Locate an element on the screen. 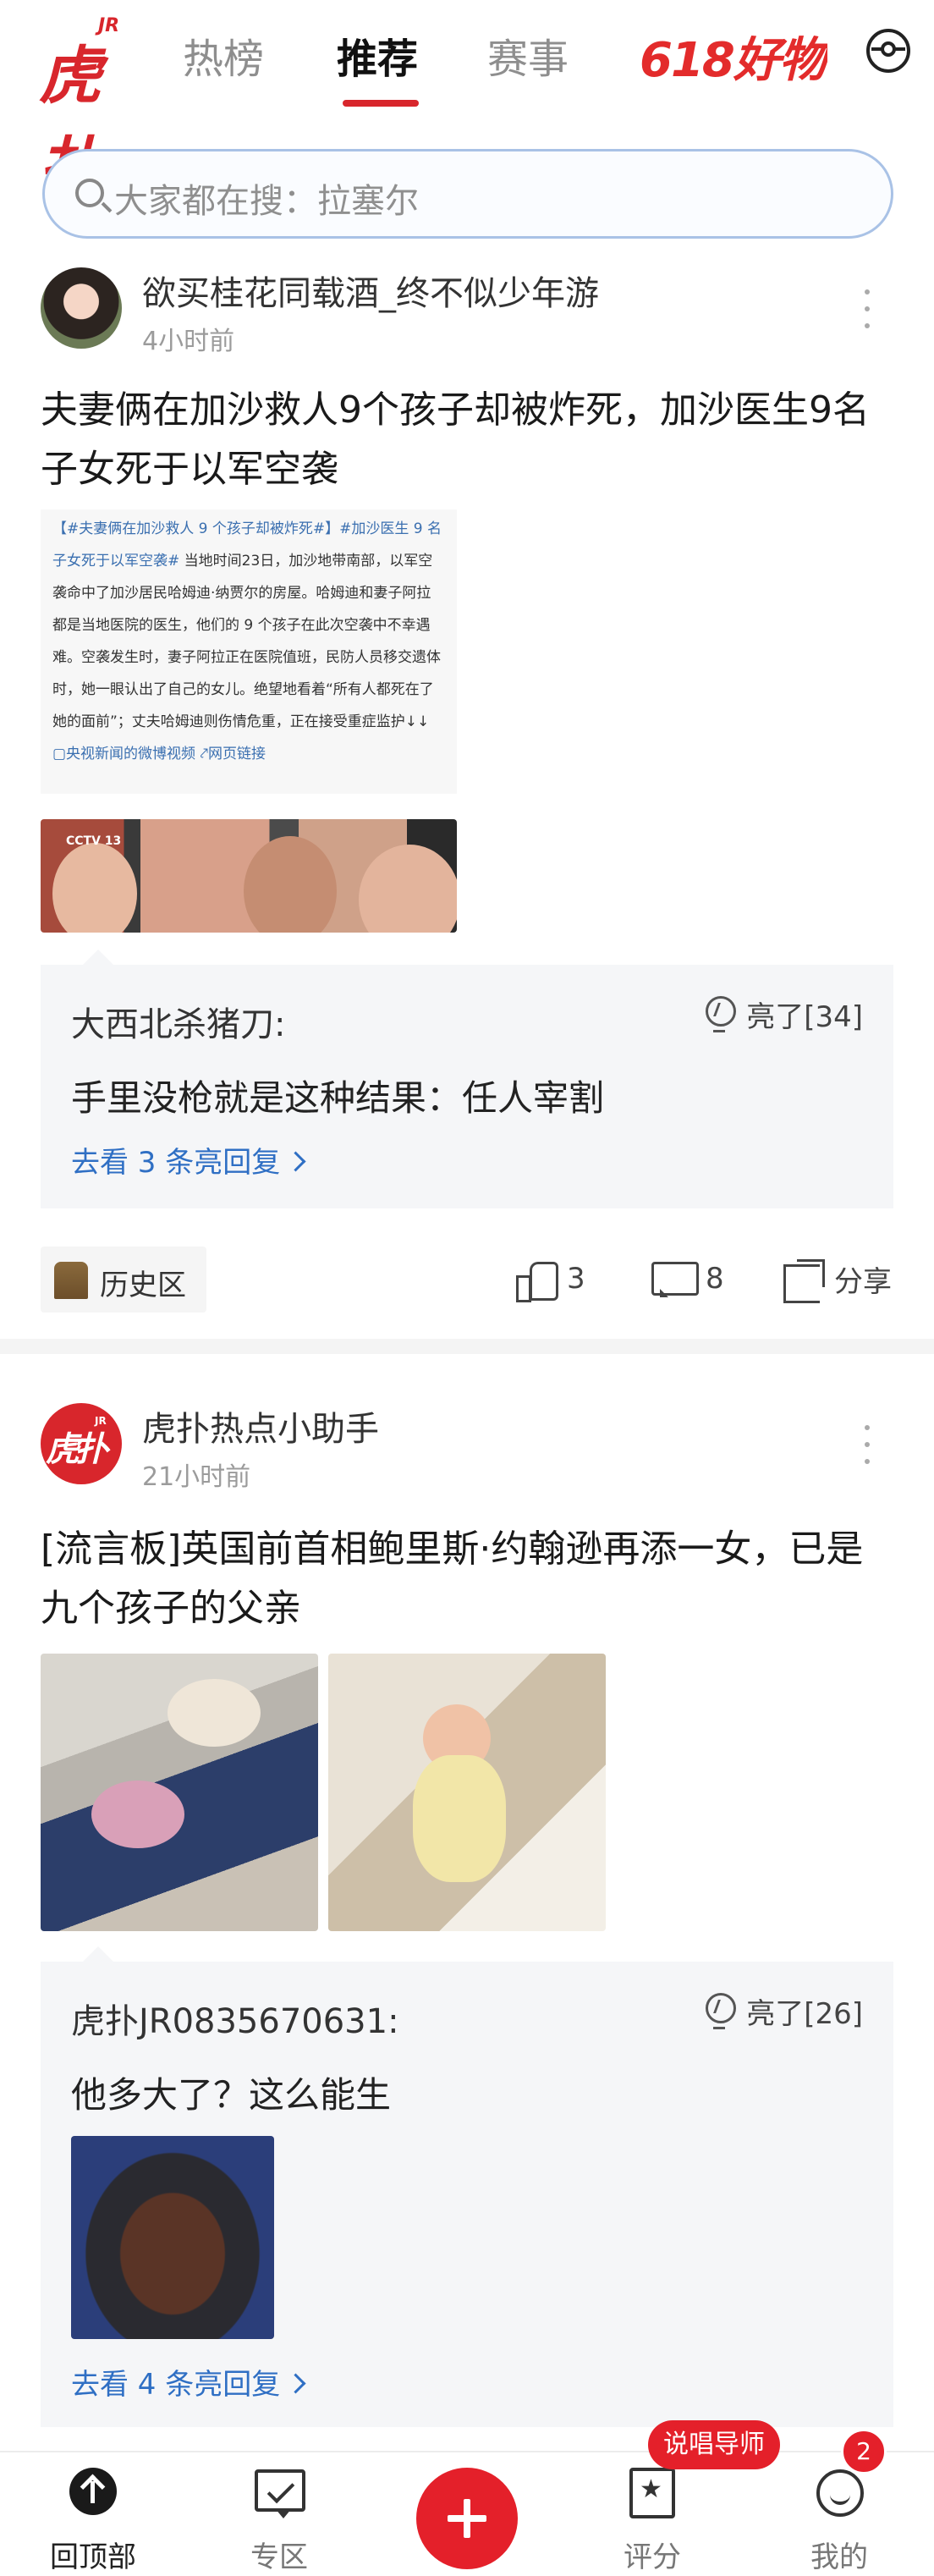 The height and width of the screenshot is (2576, 934). top-nav: 虎扑 JR 热榜 推荐 赛事 618好物 is located at coordinates (467, 101).